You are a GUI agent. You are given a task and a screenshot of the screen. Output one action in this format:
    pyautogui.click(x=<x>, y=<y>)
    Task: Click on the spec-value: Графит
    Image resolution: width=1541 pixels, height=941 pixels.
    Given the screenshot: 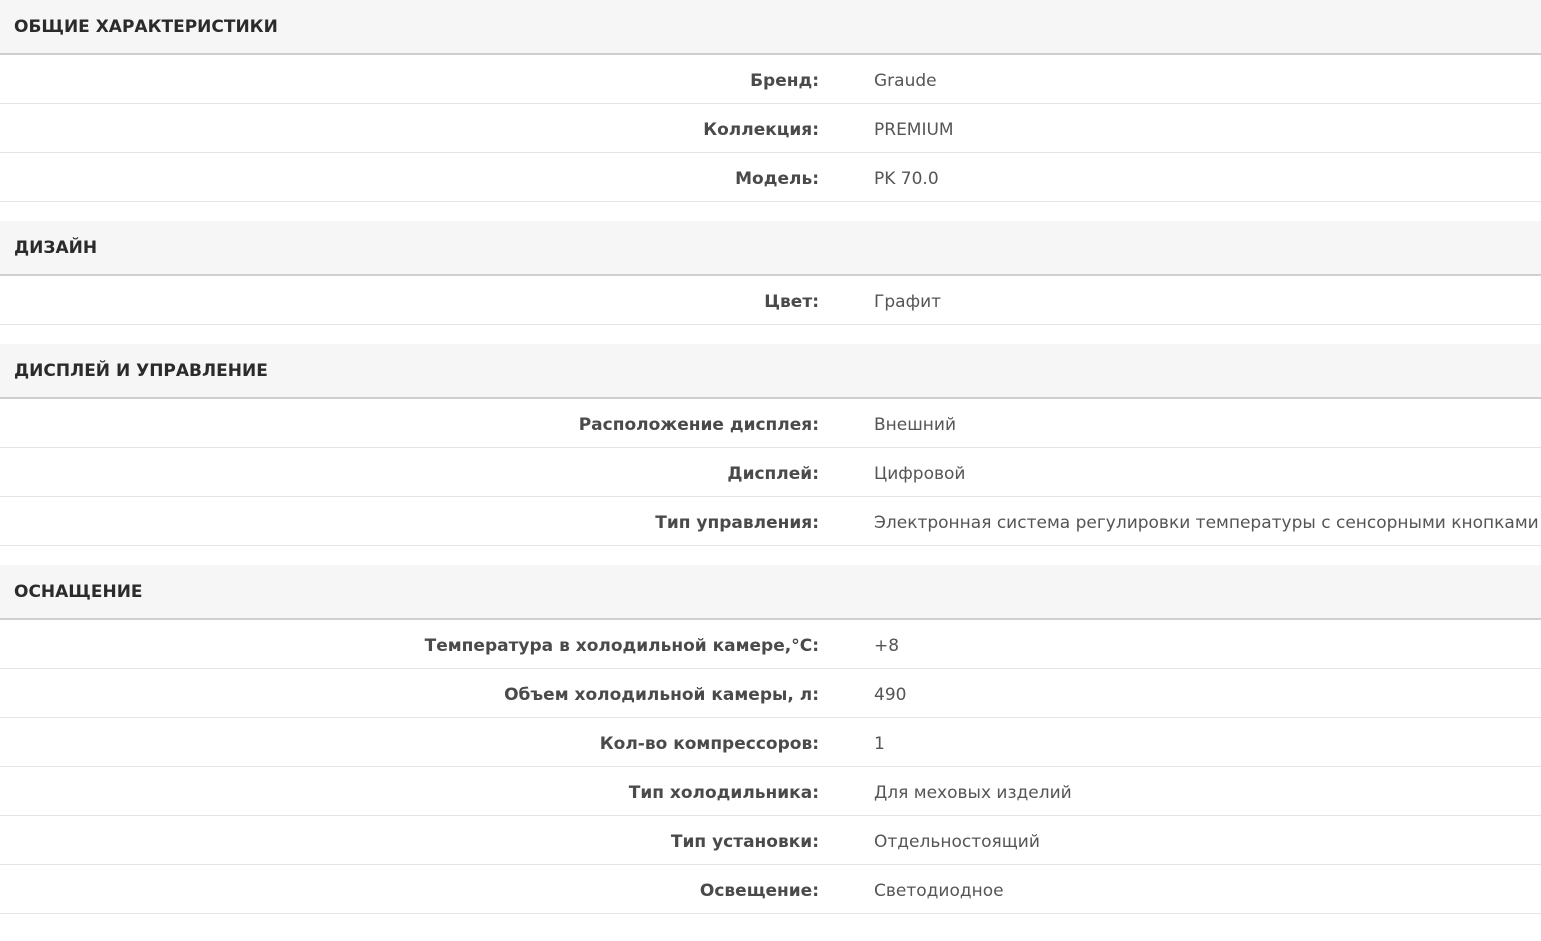 What is the action you would take?
    pyautogui.click(x=908, y=302)
    